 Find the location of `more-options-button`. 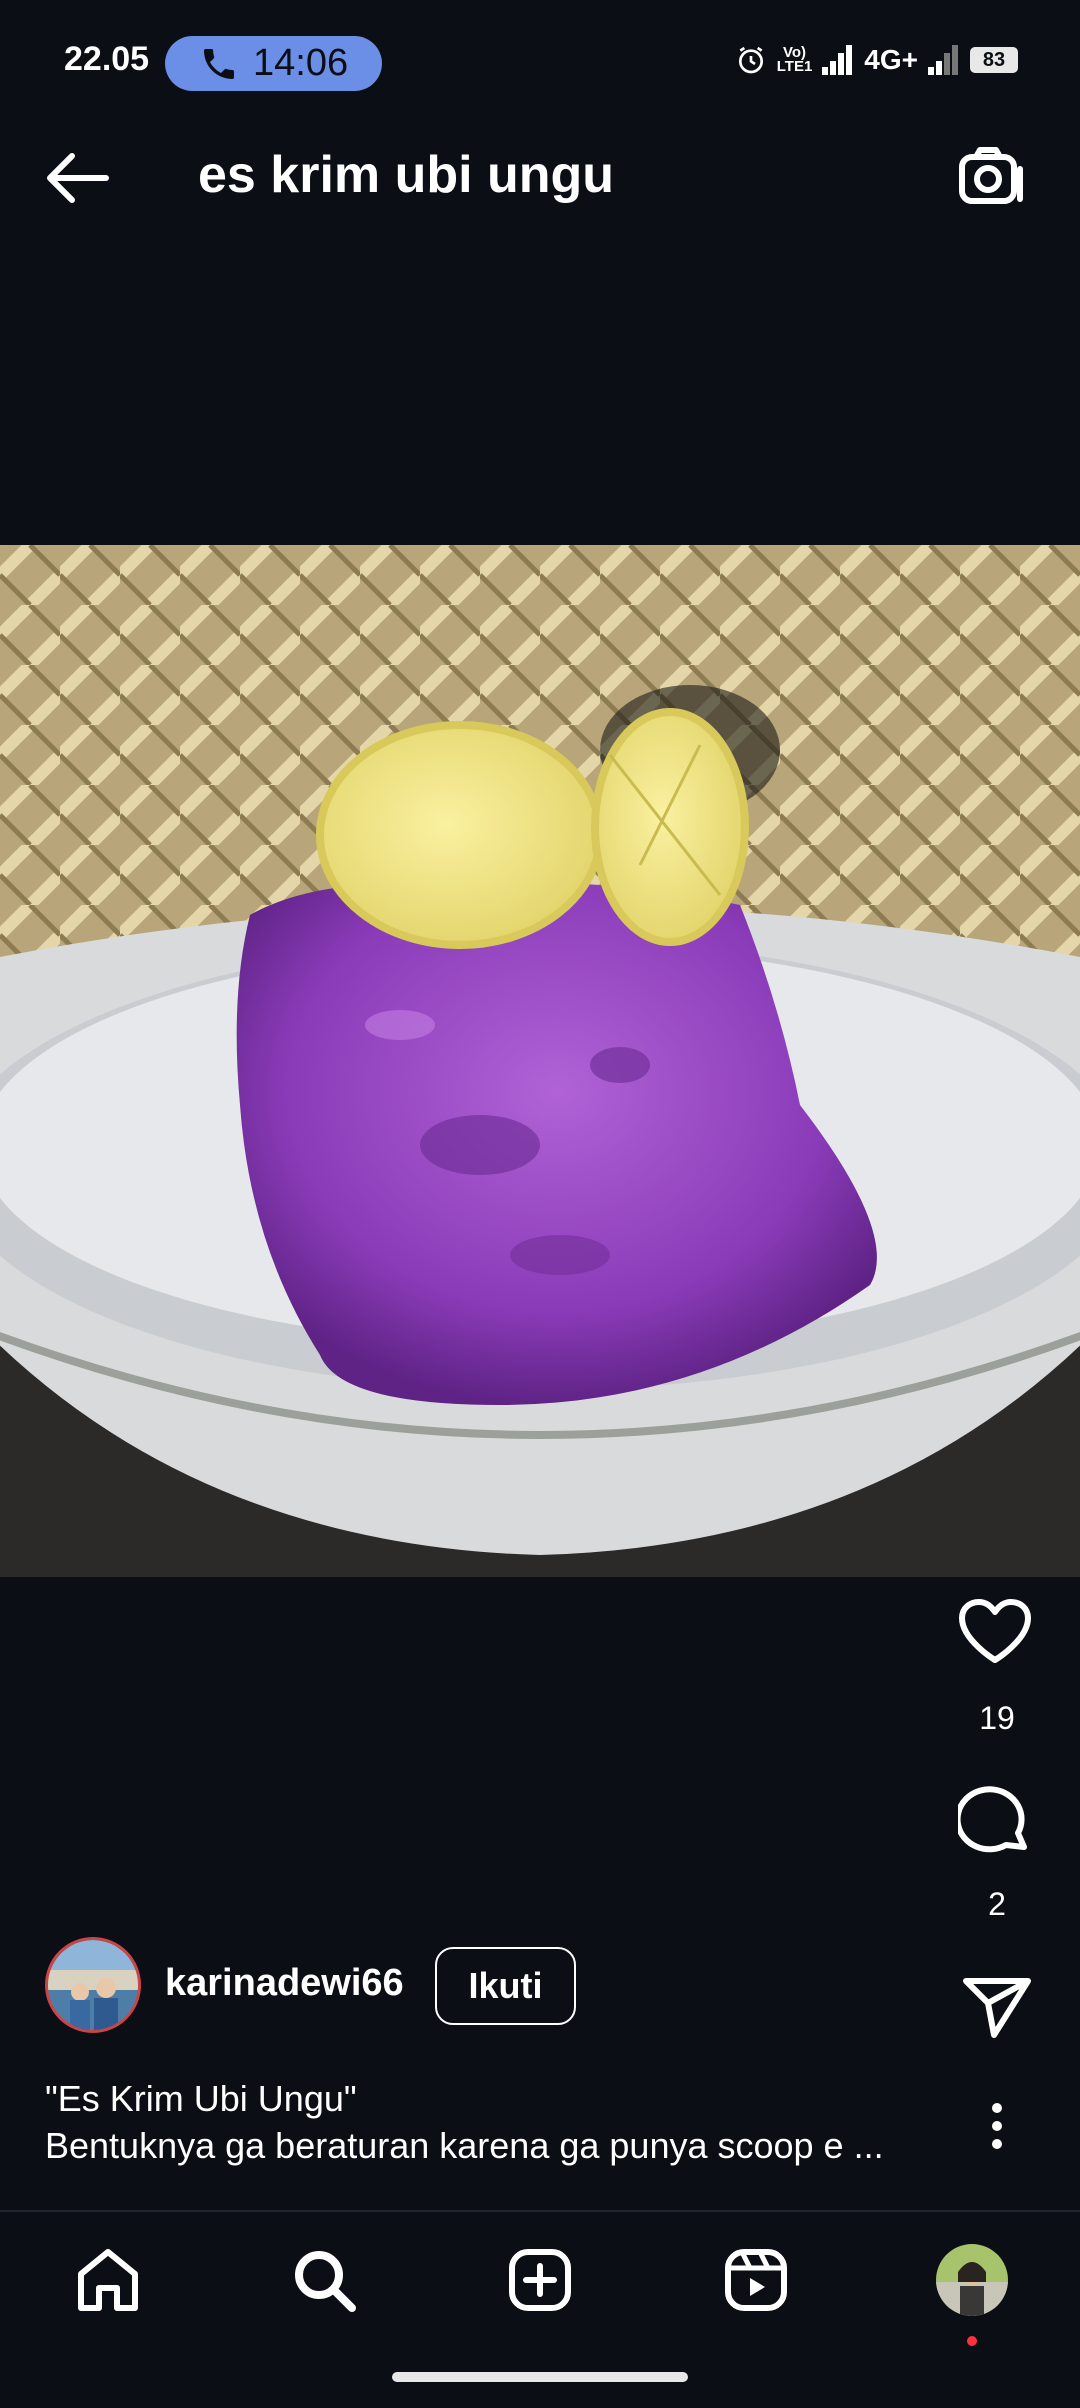

more-options-button is located at coordinates (997, 2128).